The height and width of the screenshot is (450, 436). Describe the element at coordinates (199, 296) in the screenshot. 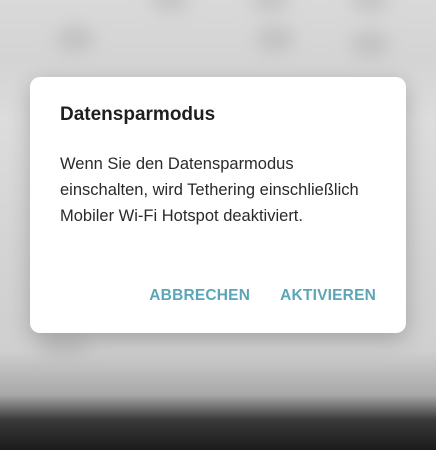

I see `cancel-button: ABBRECHEN` at that location.